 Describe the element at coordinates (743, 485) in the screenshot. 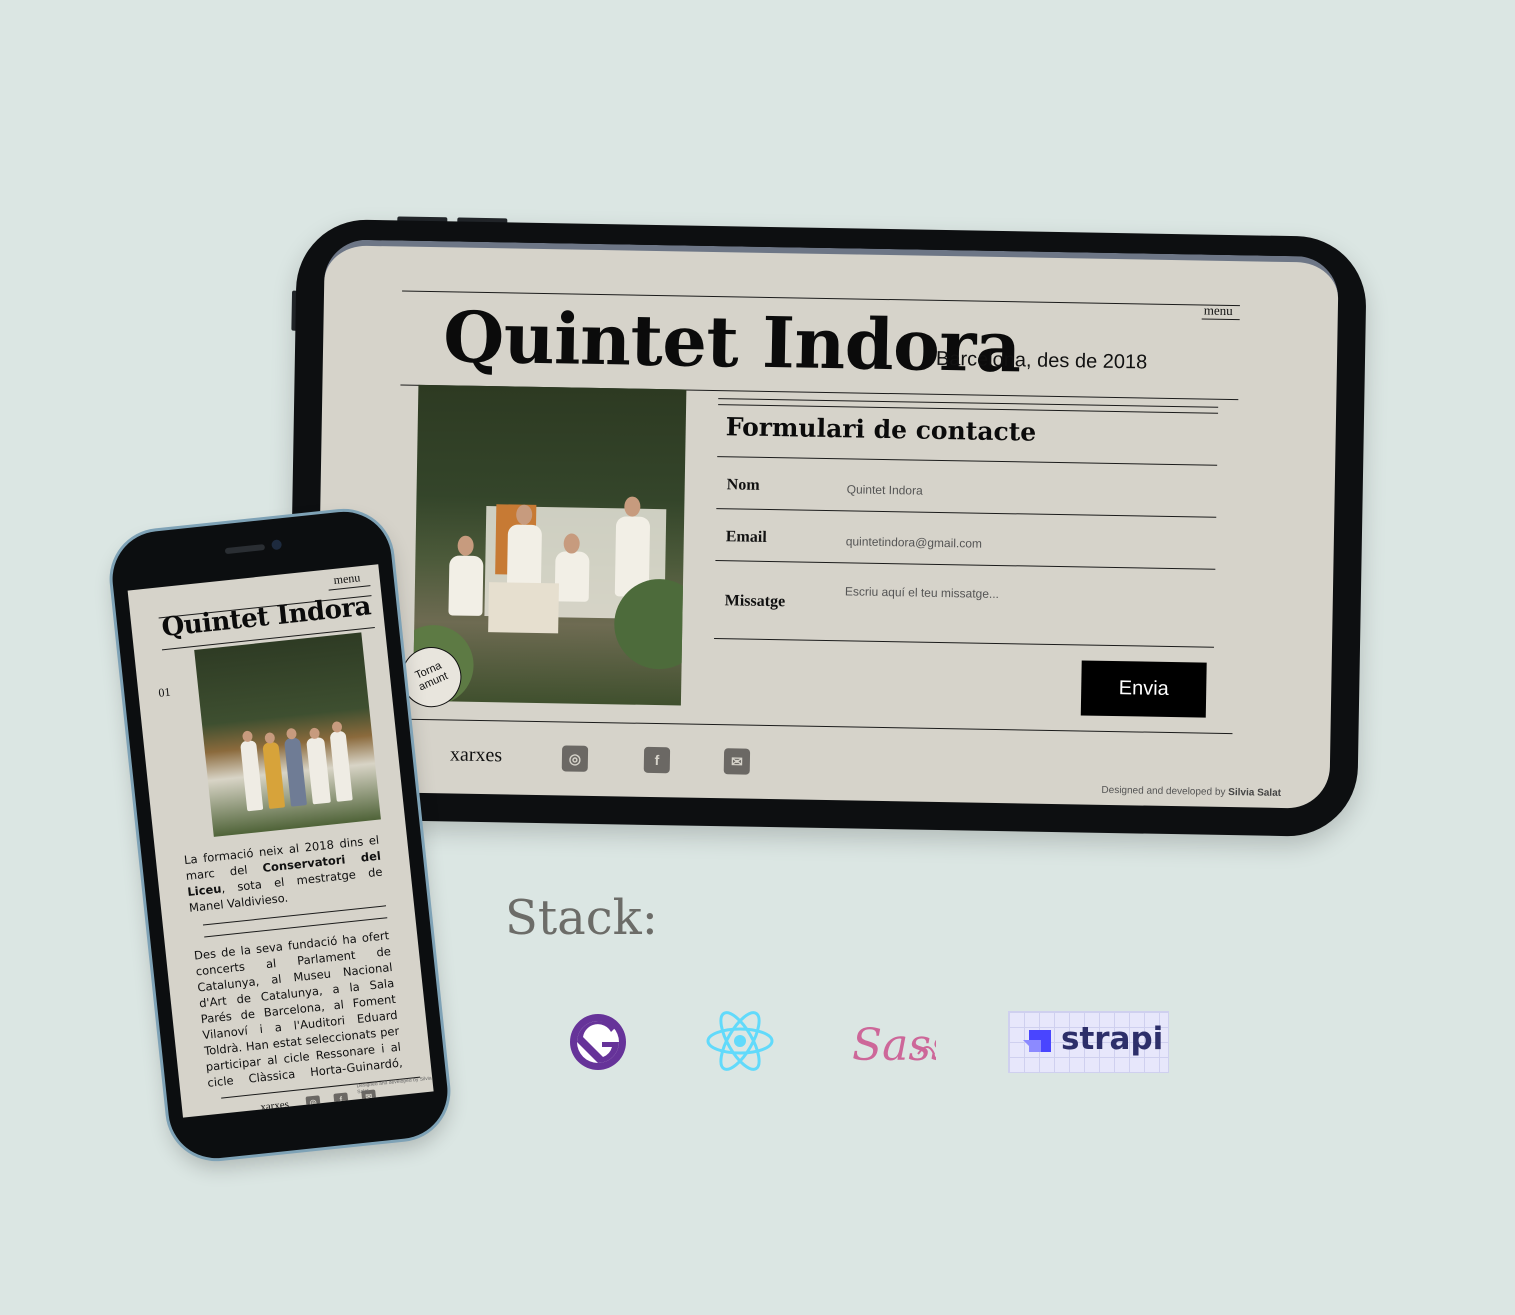

I see `name-label: Nom` at that location.